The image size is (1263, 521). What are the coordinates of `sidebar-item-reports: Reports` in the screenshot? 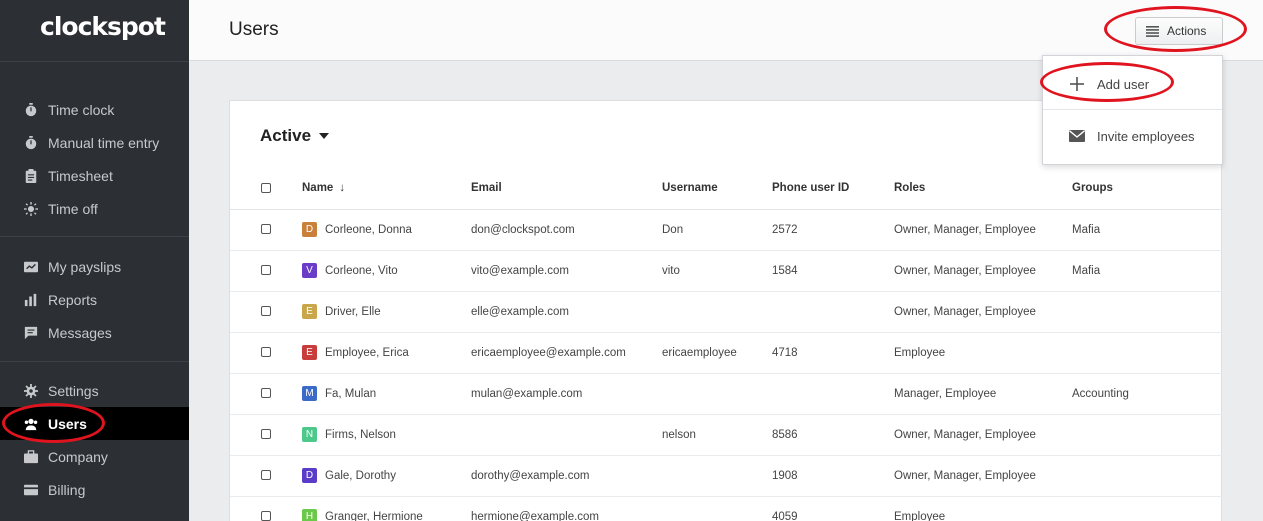 It's located at (94, 299).